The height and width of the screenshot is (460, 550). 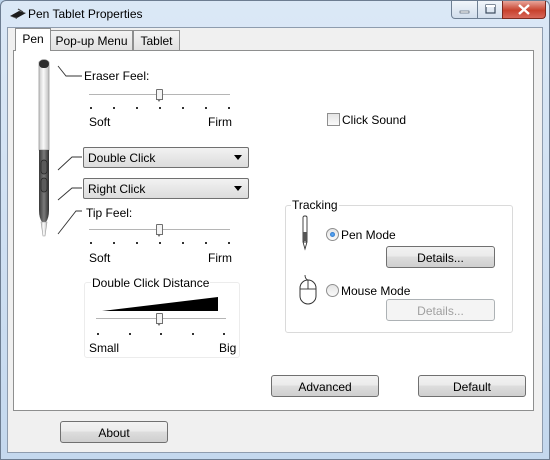 What do you see at coordinates (368, 235) in the screenshot?
I see `pen-mode-label: Pen Mode` at bounding box center [368, 235].